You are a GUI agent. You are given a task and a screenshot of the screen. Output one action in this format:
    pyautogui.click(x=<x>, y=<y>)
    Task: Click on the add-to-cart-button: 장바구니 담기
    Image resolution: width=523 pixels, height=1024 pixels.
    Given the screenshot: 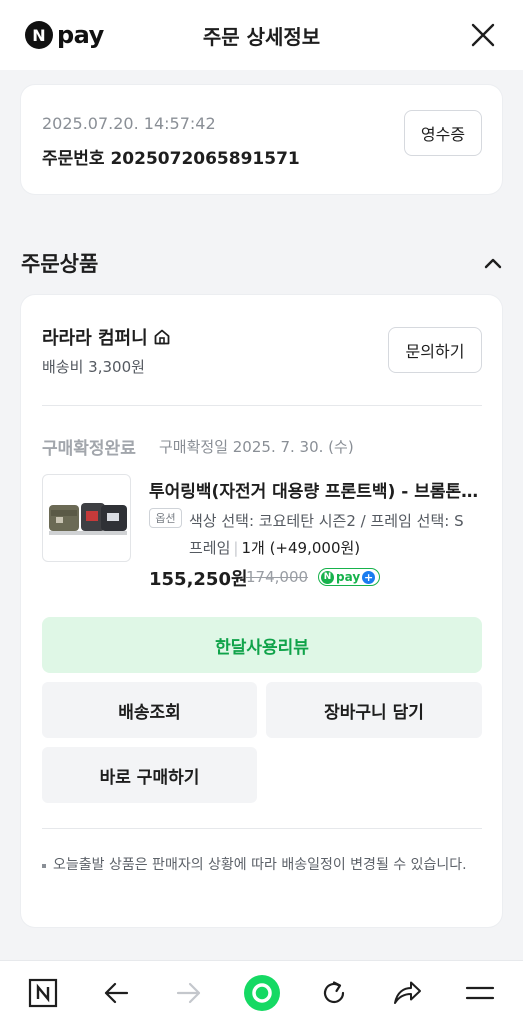 What is the action you would take?
    pyautogui.click(x=374, y=710)
    